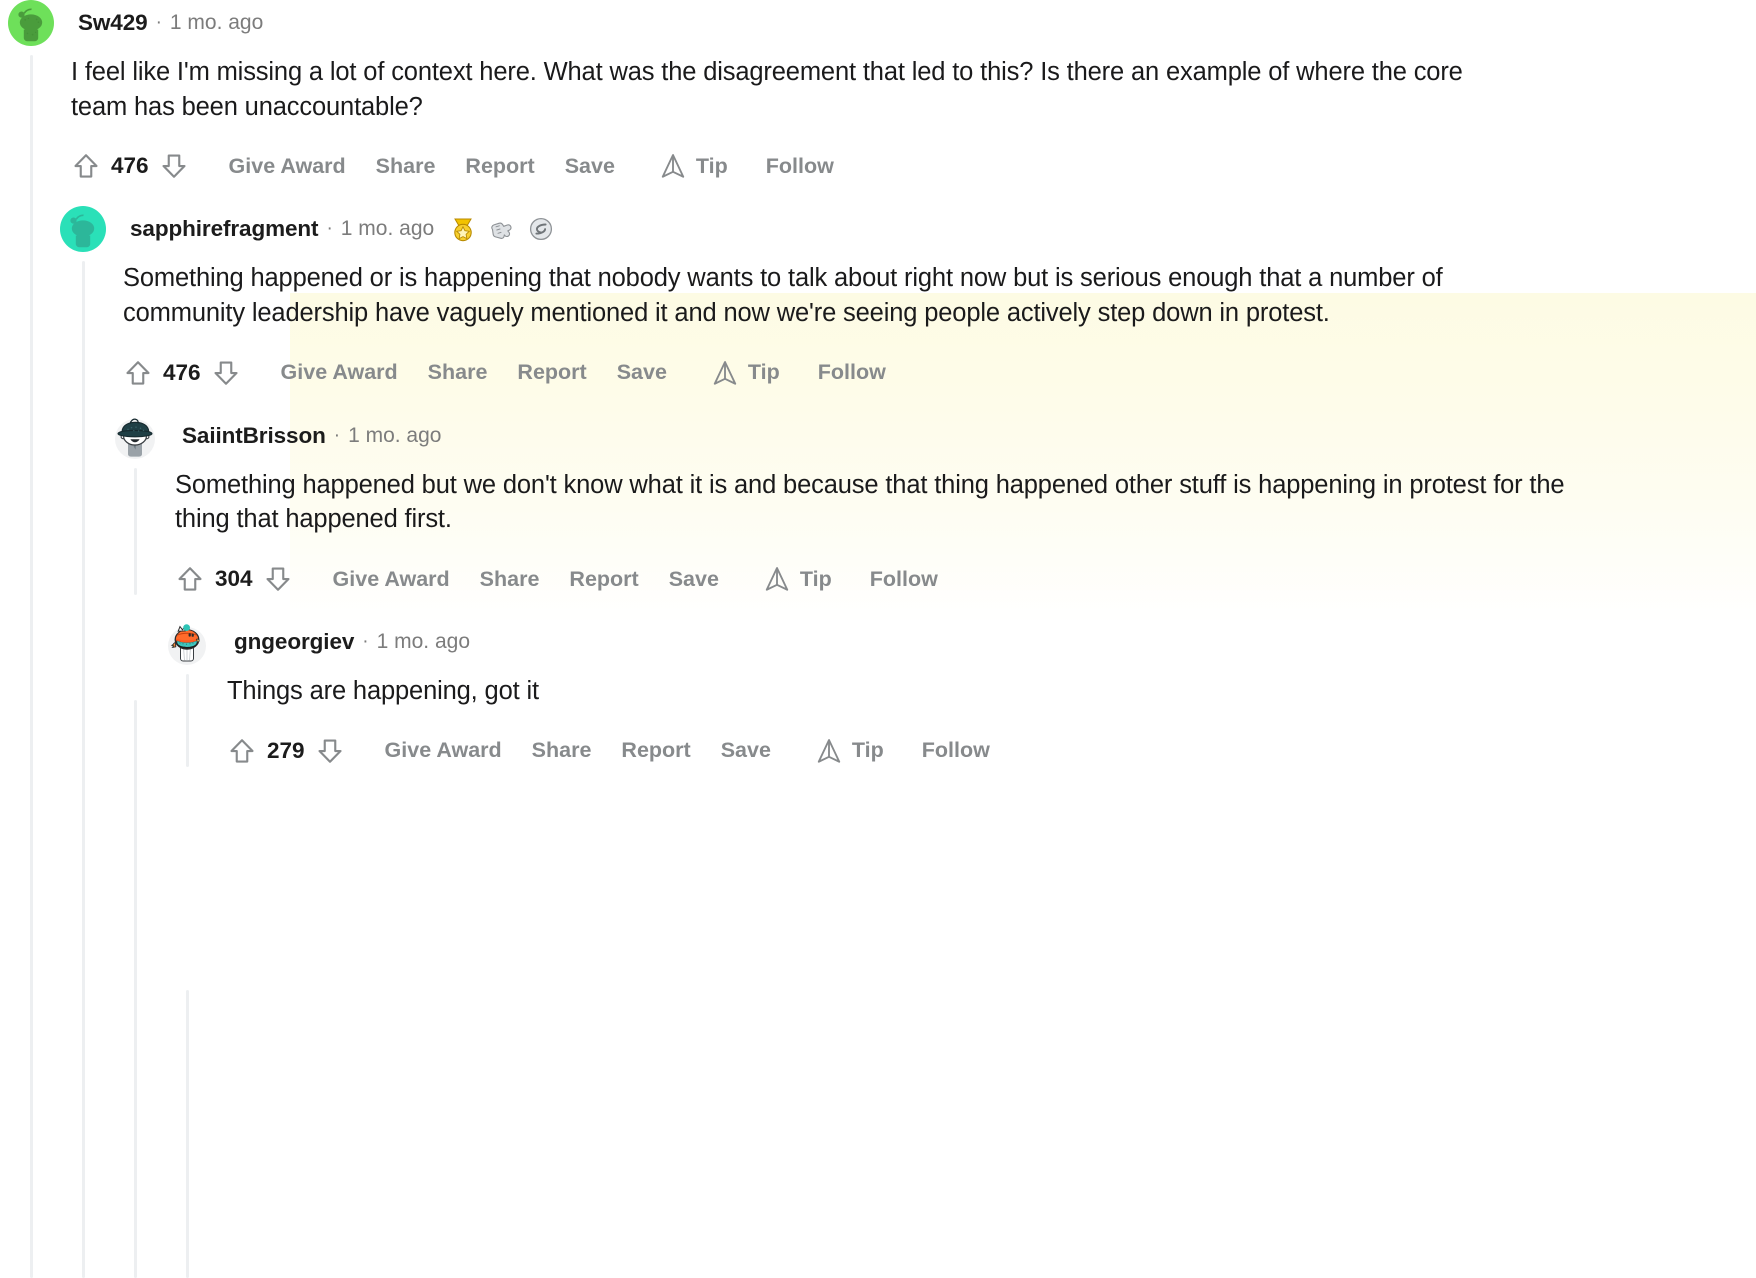 This screenshot has width=1756, height=1278. Describe the element at coordinates (187, 1134) in the screenshot. I see `thread-line-continuation-depth3` at that location.